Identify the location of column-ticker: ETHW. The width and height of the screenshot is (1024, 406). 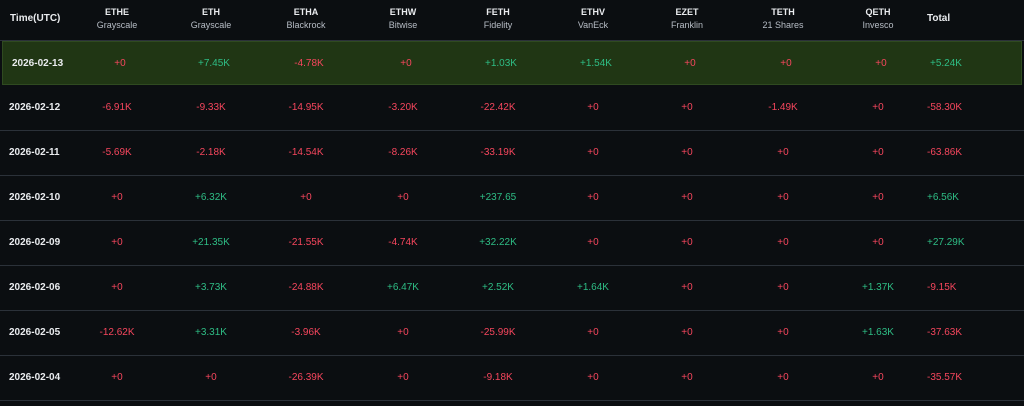
(403, 12).